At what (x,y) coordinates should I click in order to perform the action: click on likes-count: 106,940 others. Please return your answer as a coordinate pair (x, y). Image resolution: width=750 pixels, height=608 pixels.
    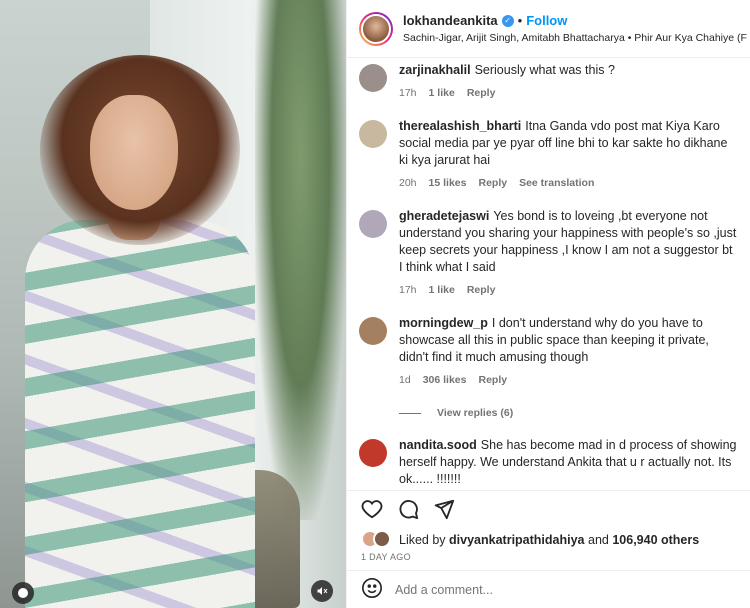
    Looking at the image, I should click on (655, 540).